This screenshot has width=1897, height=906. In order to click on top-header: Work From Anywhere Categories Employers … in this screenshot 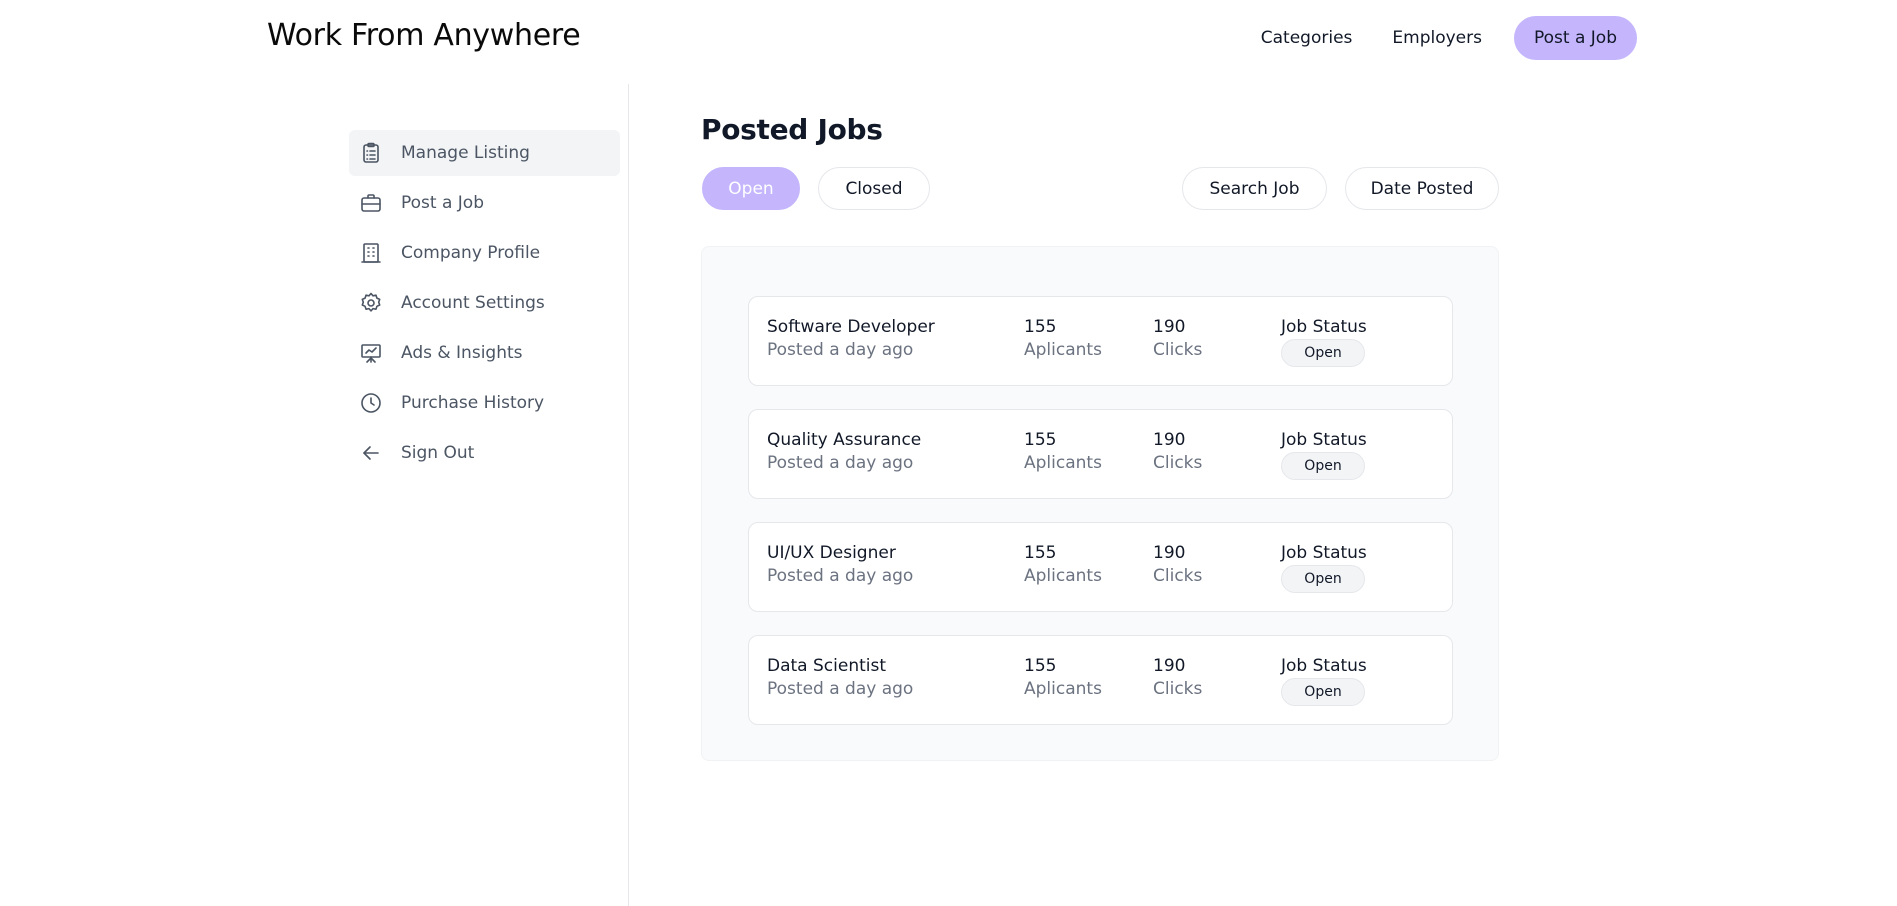, I will do `click(948, 40)`.